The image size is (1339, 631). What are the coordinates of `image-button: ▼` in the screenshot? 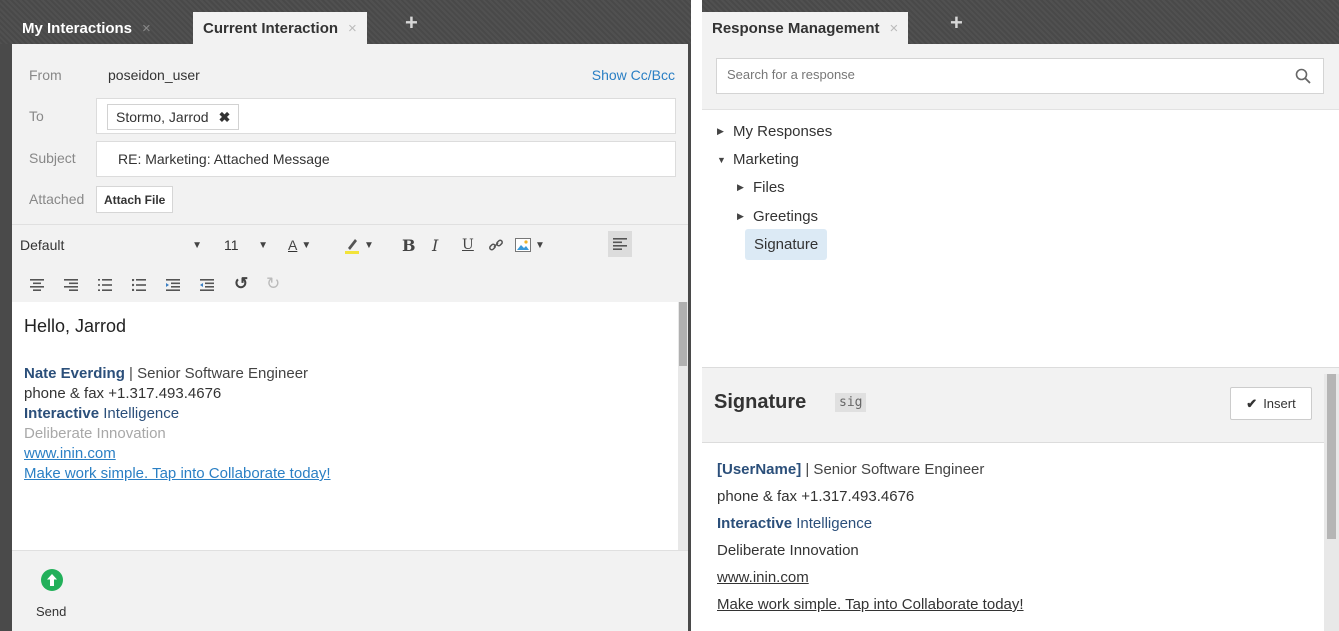 It's located at (530, 245).